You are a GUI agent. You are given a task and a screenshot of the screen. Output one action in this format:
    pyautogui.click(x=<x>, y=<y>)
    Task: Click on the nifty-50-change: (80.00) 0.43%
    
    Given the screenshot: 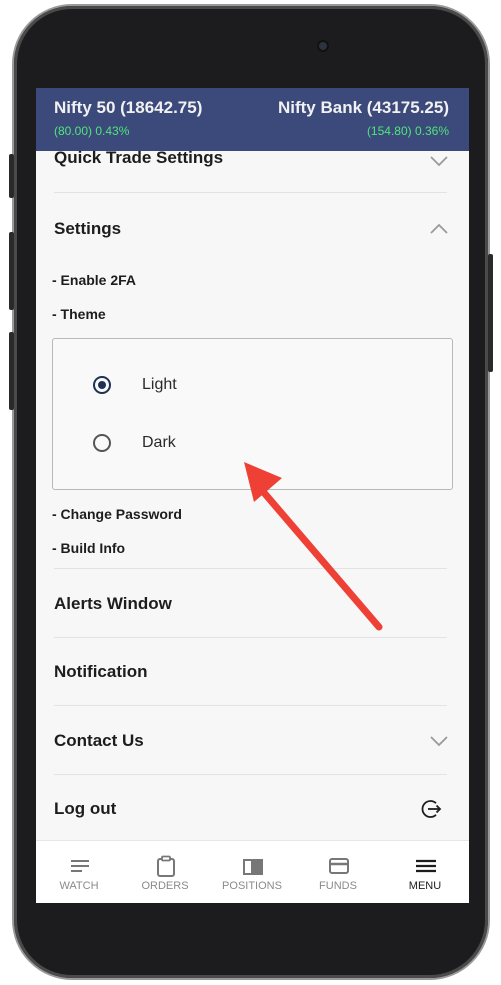 What is the action you would take?
    pyautogui.click(x=92, y=131)
    